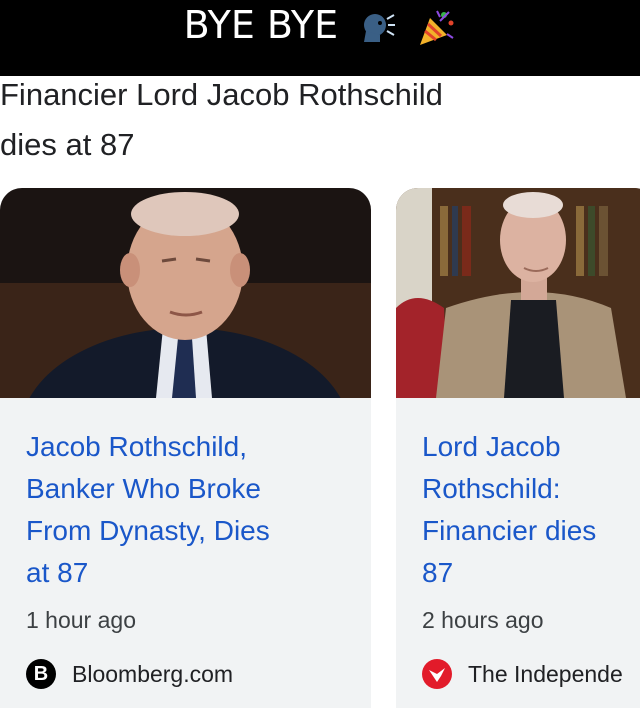 This screenshot has width=640, height=708. What do you see at coordinates (437, 27) in the screenshot?
I see `party-popper-icon` at bounding box center [437, 27].